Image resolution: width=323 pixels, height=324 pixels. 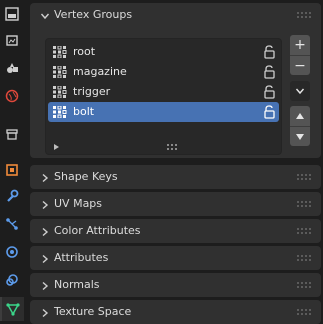 I want to click on list-item-selected: bolt, so click(x=163, y=112).